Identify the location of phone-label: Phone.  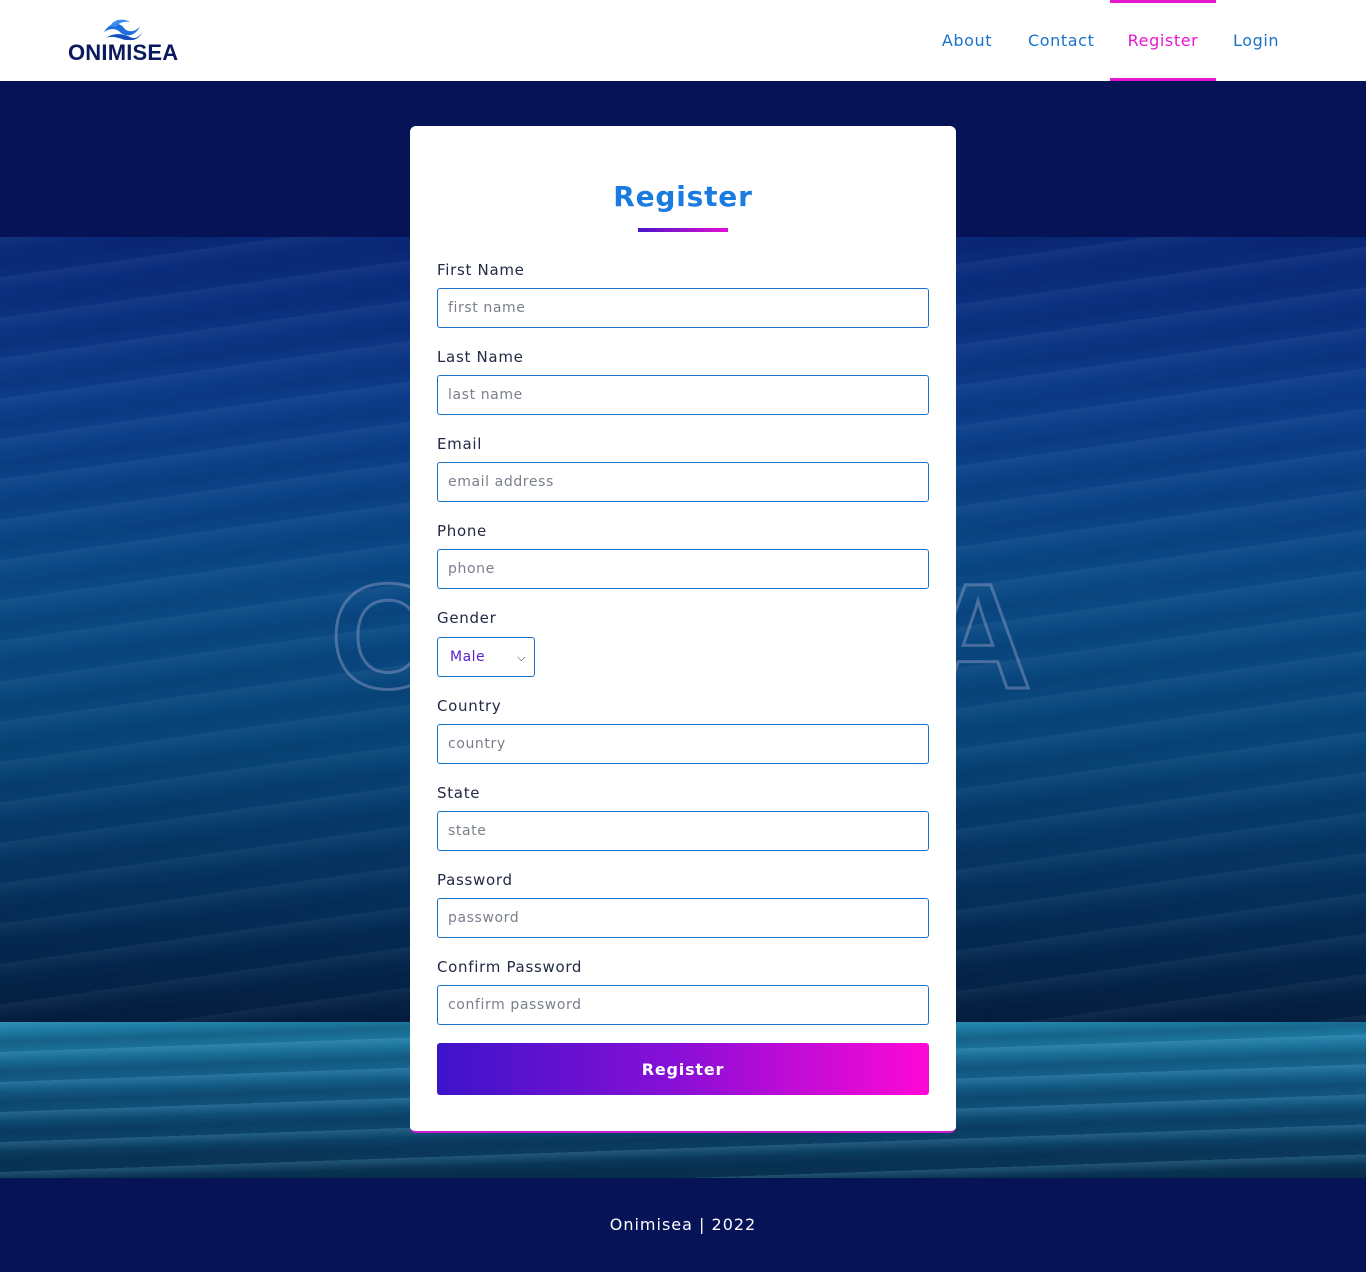
(462, 531).